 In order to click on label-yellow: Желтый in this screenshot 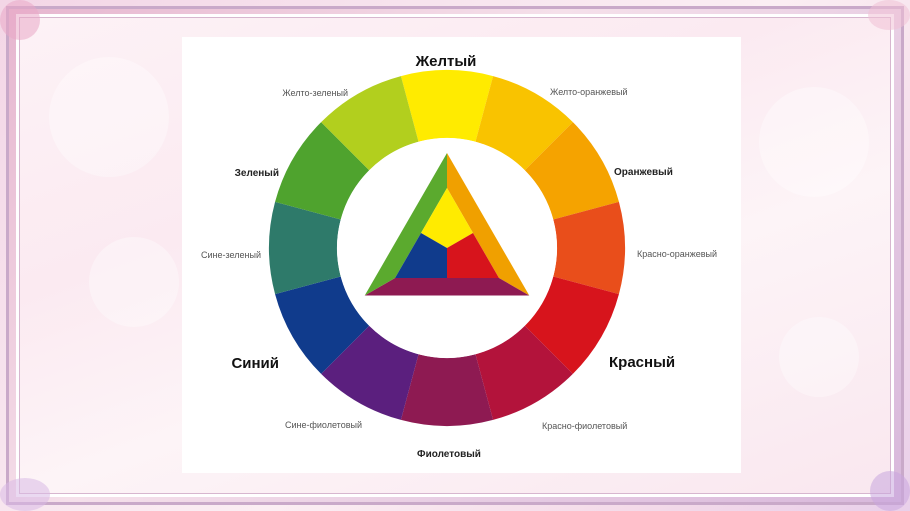, I will do `click(446, 61)`.